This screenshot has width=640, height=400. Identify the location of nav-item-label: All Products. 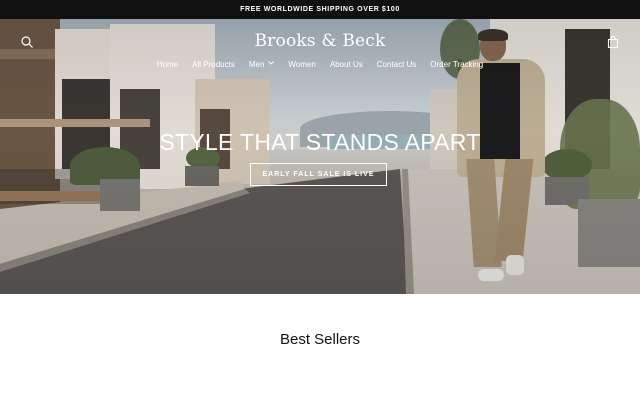
(213, 64).